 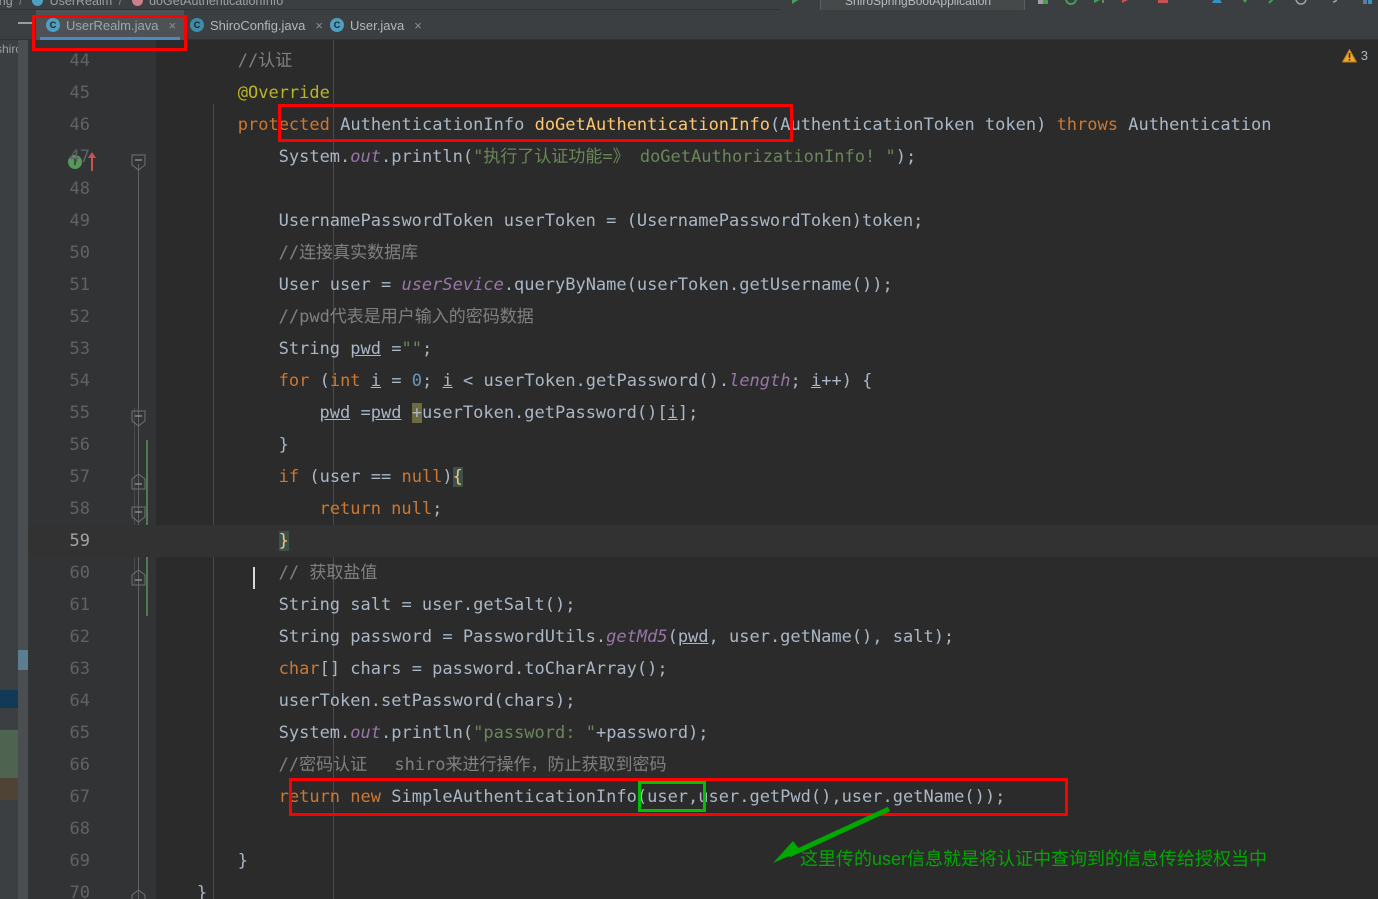 I want to click on code-row: 66 //密码认证 shiro来进行操作，防止获取到密码, so click(x=703, y=765).